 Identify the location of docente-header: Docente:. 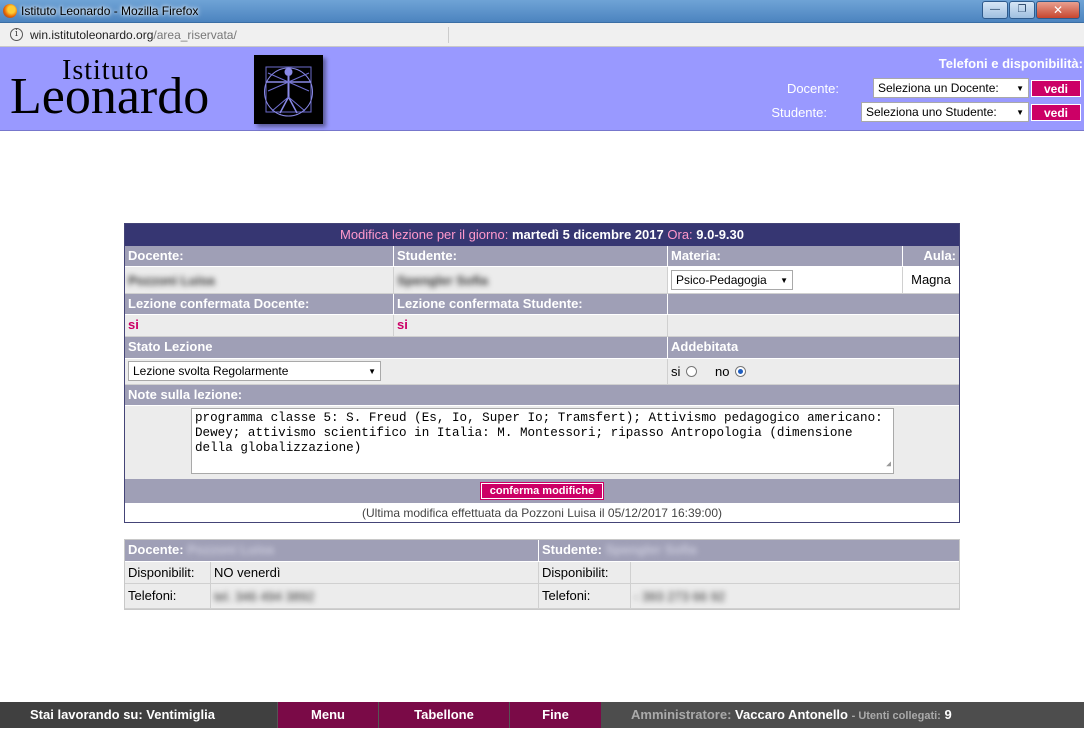
(259, 256).